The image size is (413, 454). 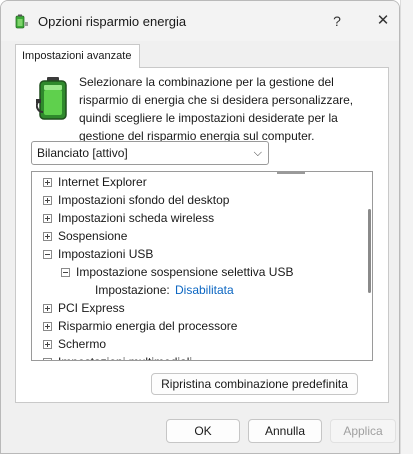 What do you see at coordinates (369, 251) in the screenshot?
I see `scrollbar-thumb` at bounding box center [369, 251].